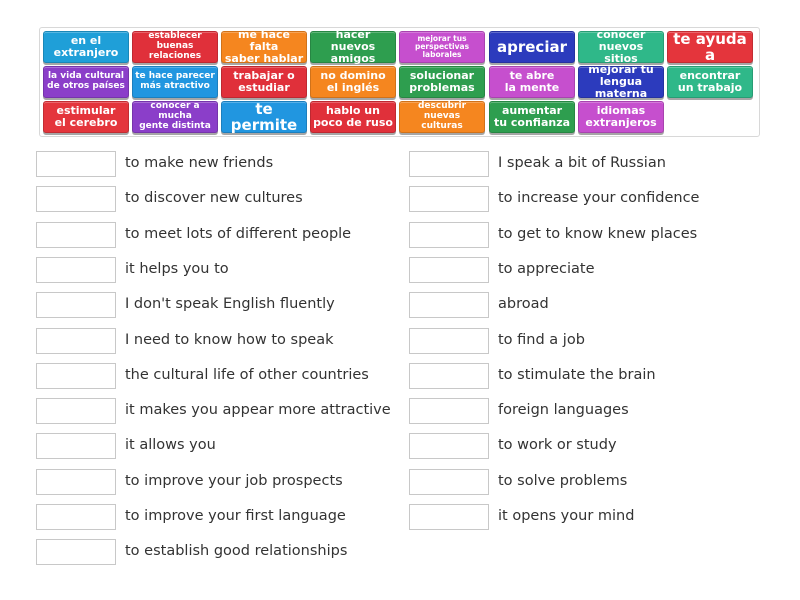  What do you see at coordinates (442, 47) in the screenshot?
I see `word-tile: mejorar tus perspectivas laborales` at bounding box center [442, 47].